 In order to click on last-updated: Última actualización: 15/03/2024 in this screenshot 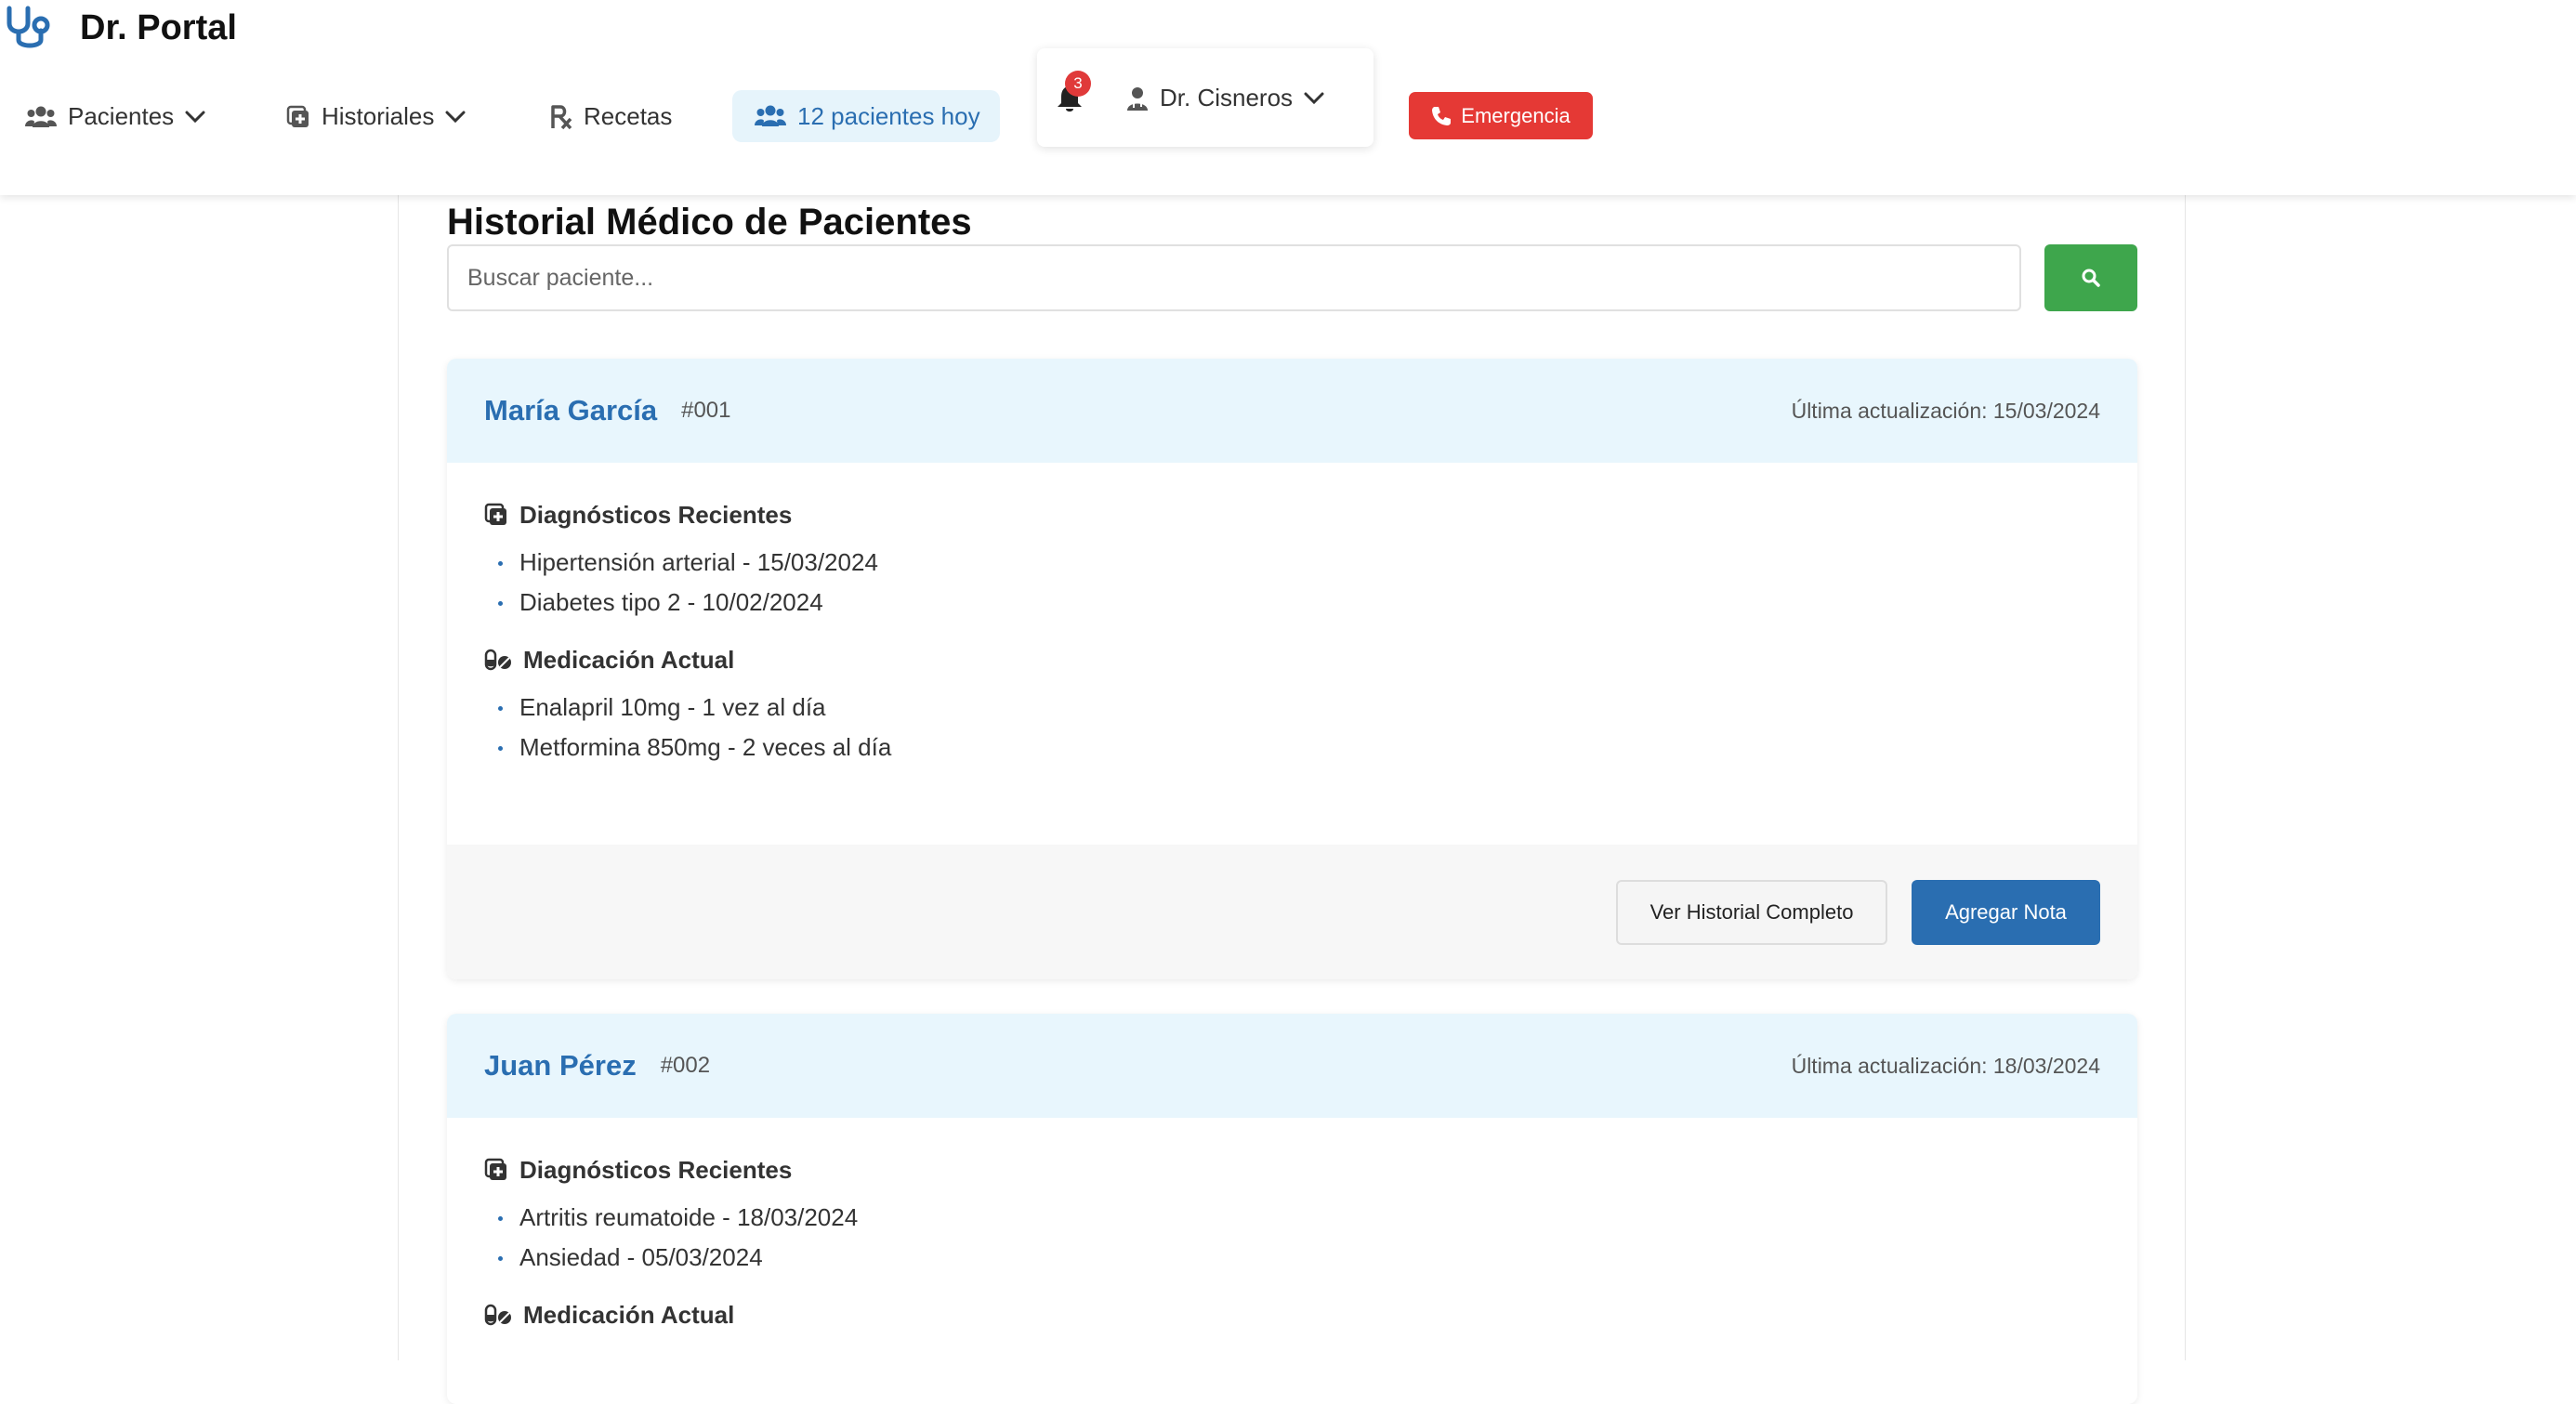, I will do `click(1945, 411)`.